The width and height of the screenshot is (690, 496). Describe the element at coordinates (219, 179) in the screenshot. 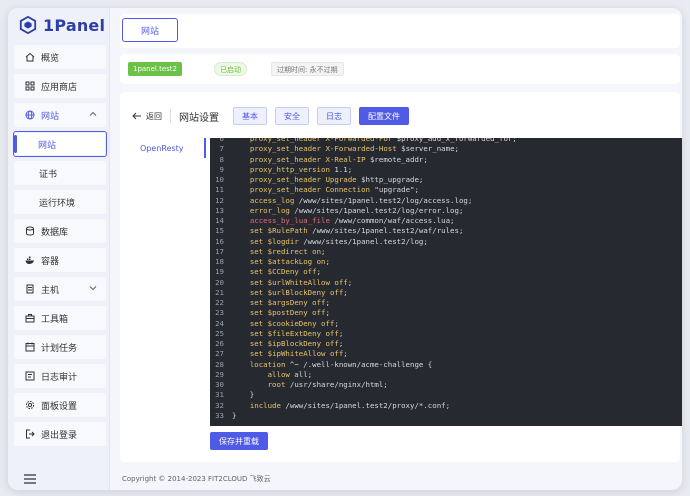

I see `line-number: 10` at that location.